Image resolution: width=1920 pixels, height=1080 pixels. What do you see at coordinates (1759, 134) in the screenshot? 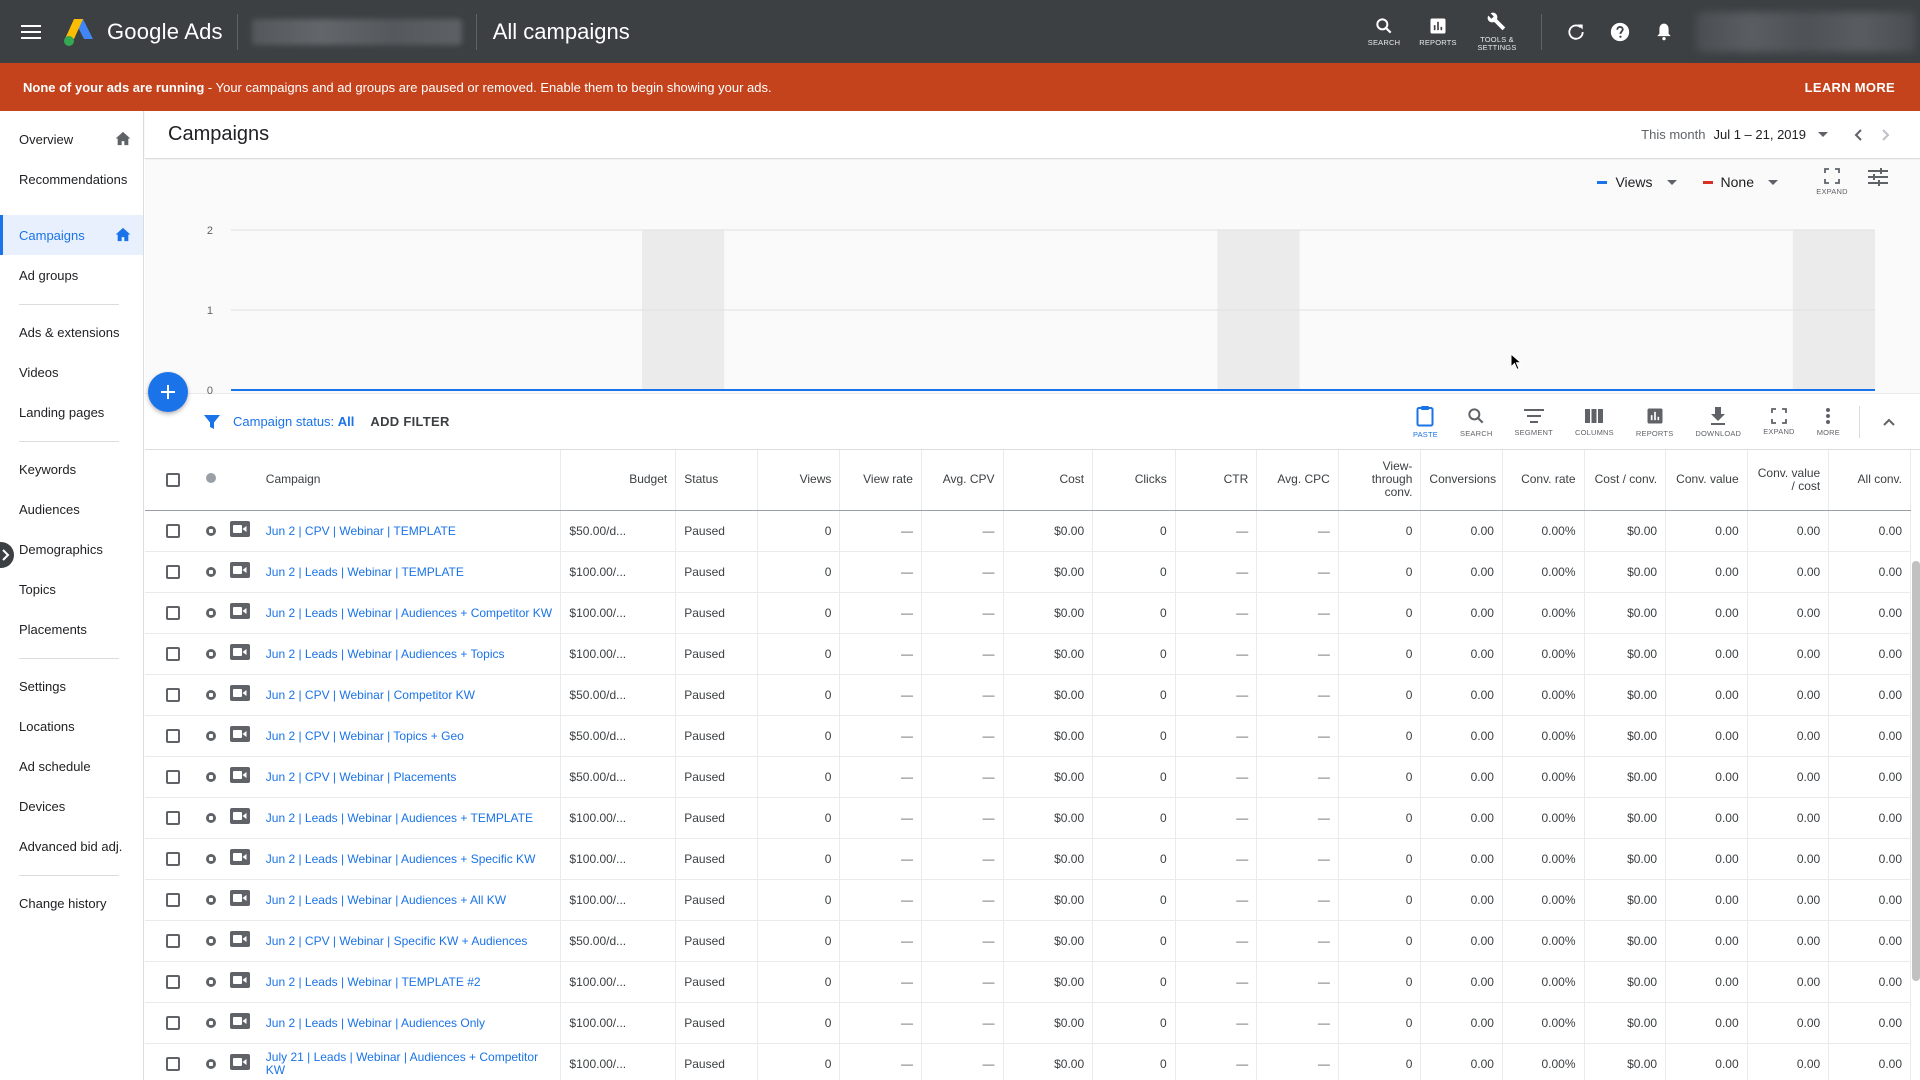
I see `date-range-value: Jul 1 – 21, 2019` at bounding box center [1759, 134].